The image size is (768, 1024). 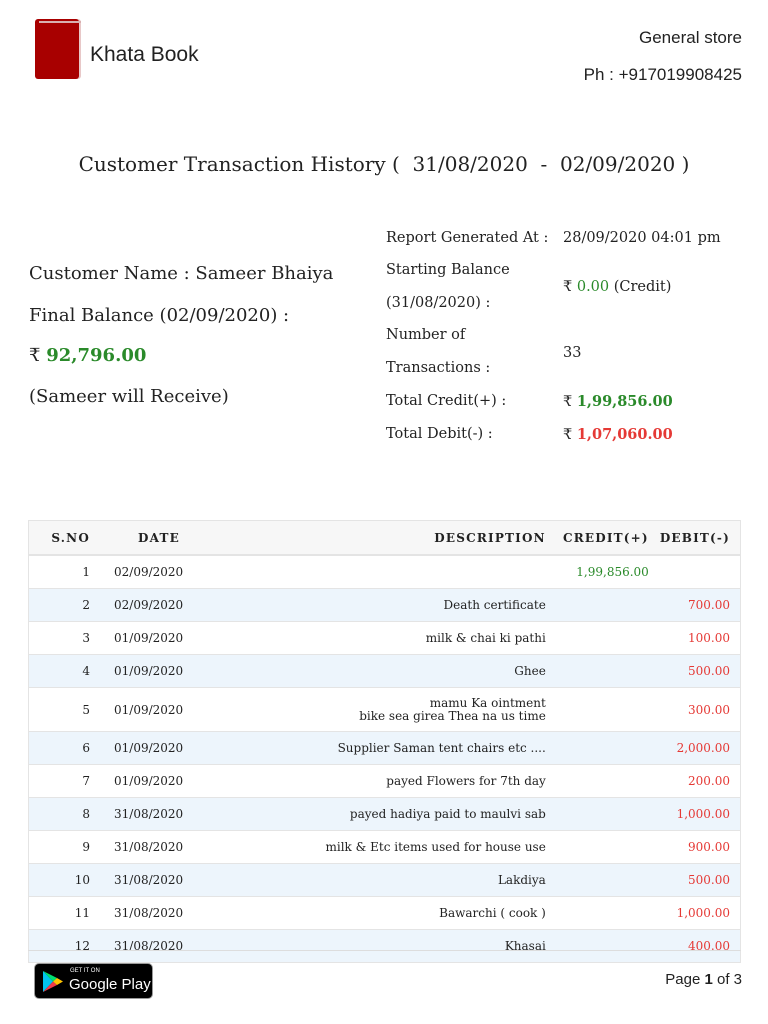 What do you see at coordinates (144, 54) in the screenshot?
I see `app-name: Khata Book` at bounding box center [144, 54].